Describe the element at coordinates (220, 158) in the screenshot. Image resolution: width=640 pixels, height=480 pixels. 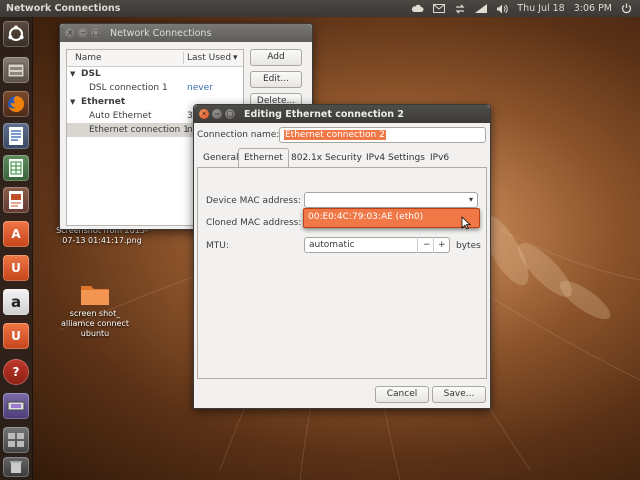
I see `tab-general: General` at that location.